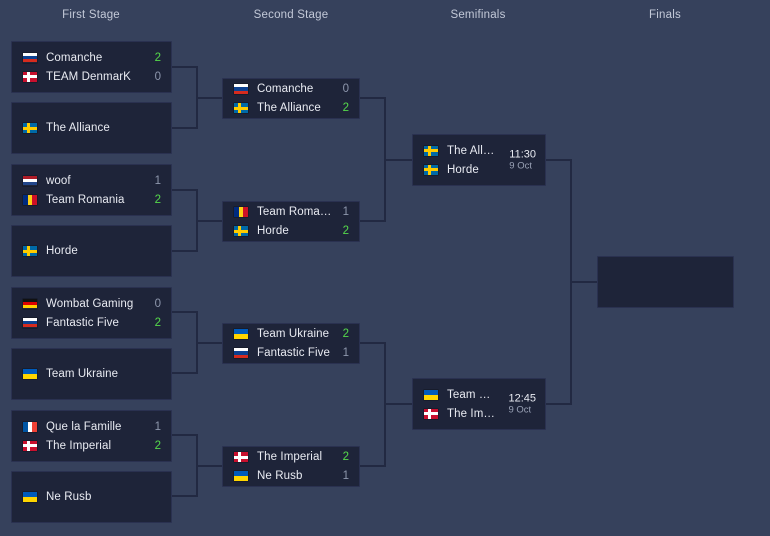 This screenshot has height=536, width=770. What do you see at coordinates (91, 180) in the screenshot?
I see `team-row: woof 1` at bounding box center [91, 180].